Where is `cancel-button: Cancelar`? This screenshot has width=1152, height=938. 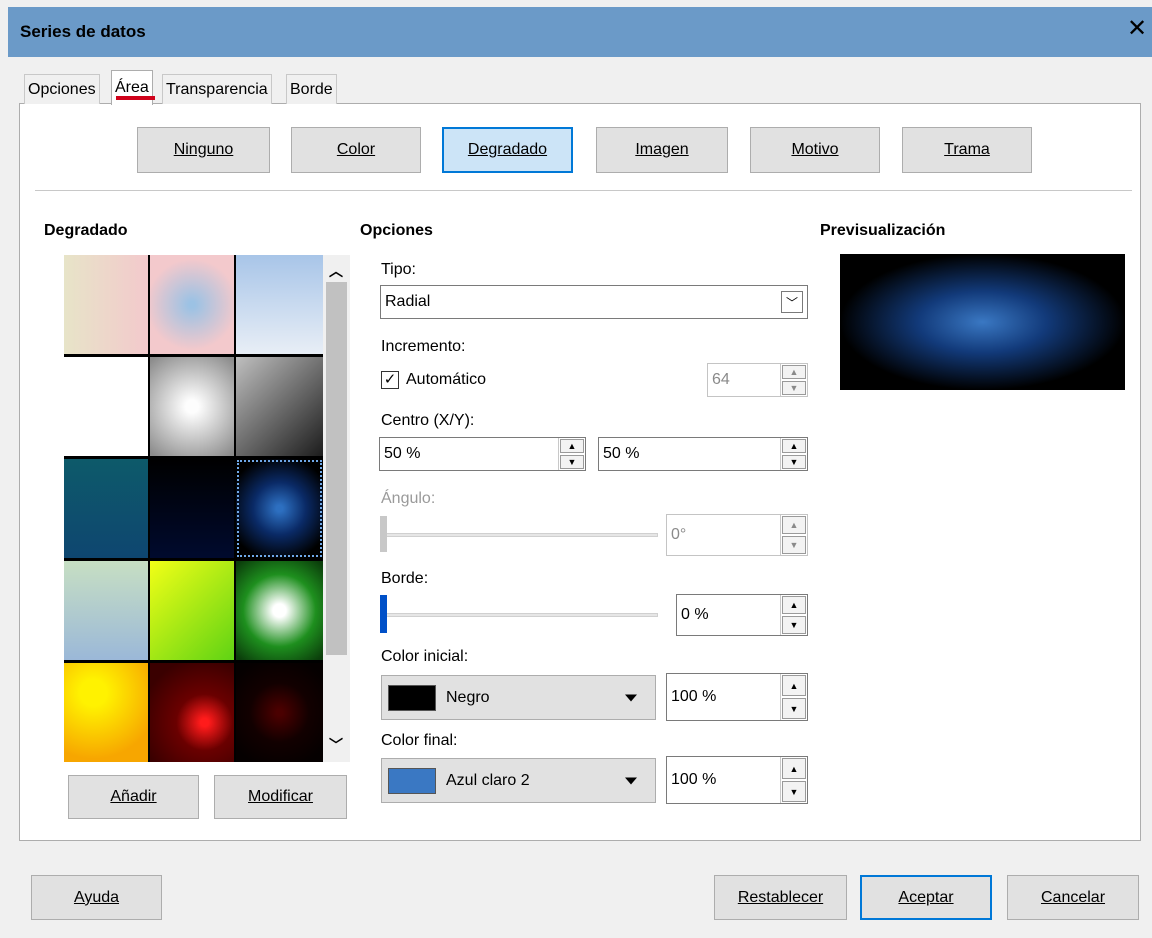 cancel-button: Cancelar is located at coordinates (1073, 897).